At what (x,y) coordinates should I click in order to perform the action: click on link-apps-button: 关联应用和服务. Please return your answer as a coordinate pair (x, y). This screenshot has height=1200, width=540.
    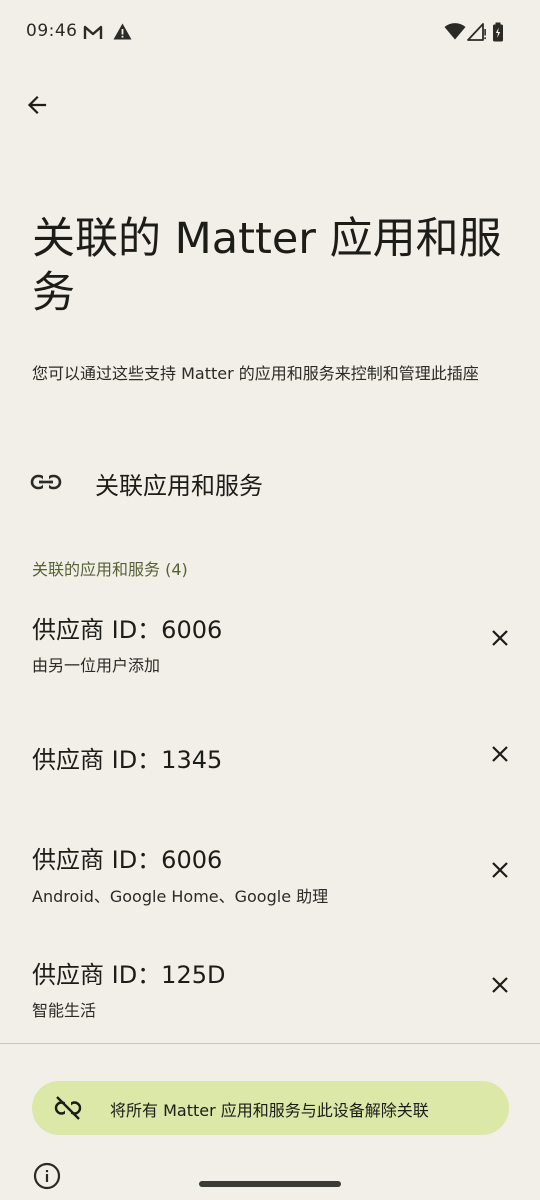
    Looking at the image, I should click on (270, 482).